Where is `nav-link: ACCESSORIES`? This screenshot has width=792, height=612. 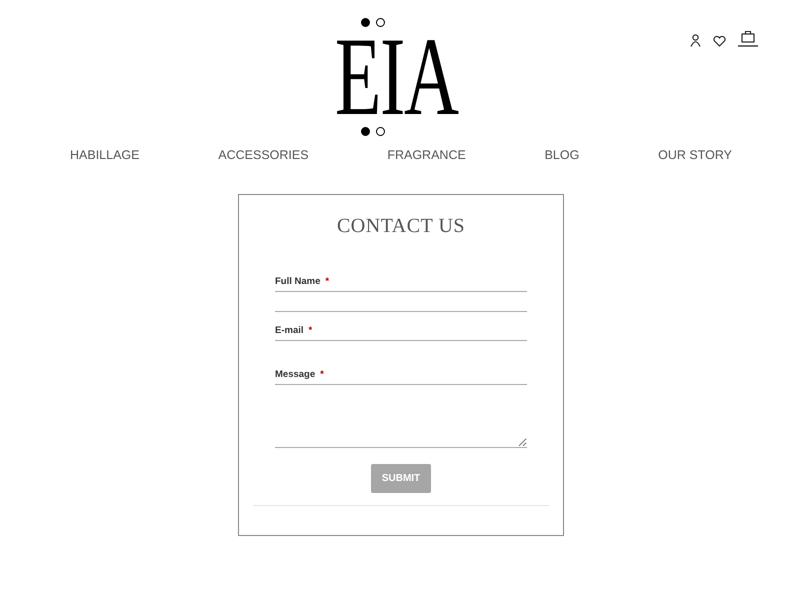
nav-link: ACCESSORIES is located at coordinates (263, 155).